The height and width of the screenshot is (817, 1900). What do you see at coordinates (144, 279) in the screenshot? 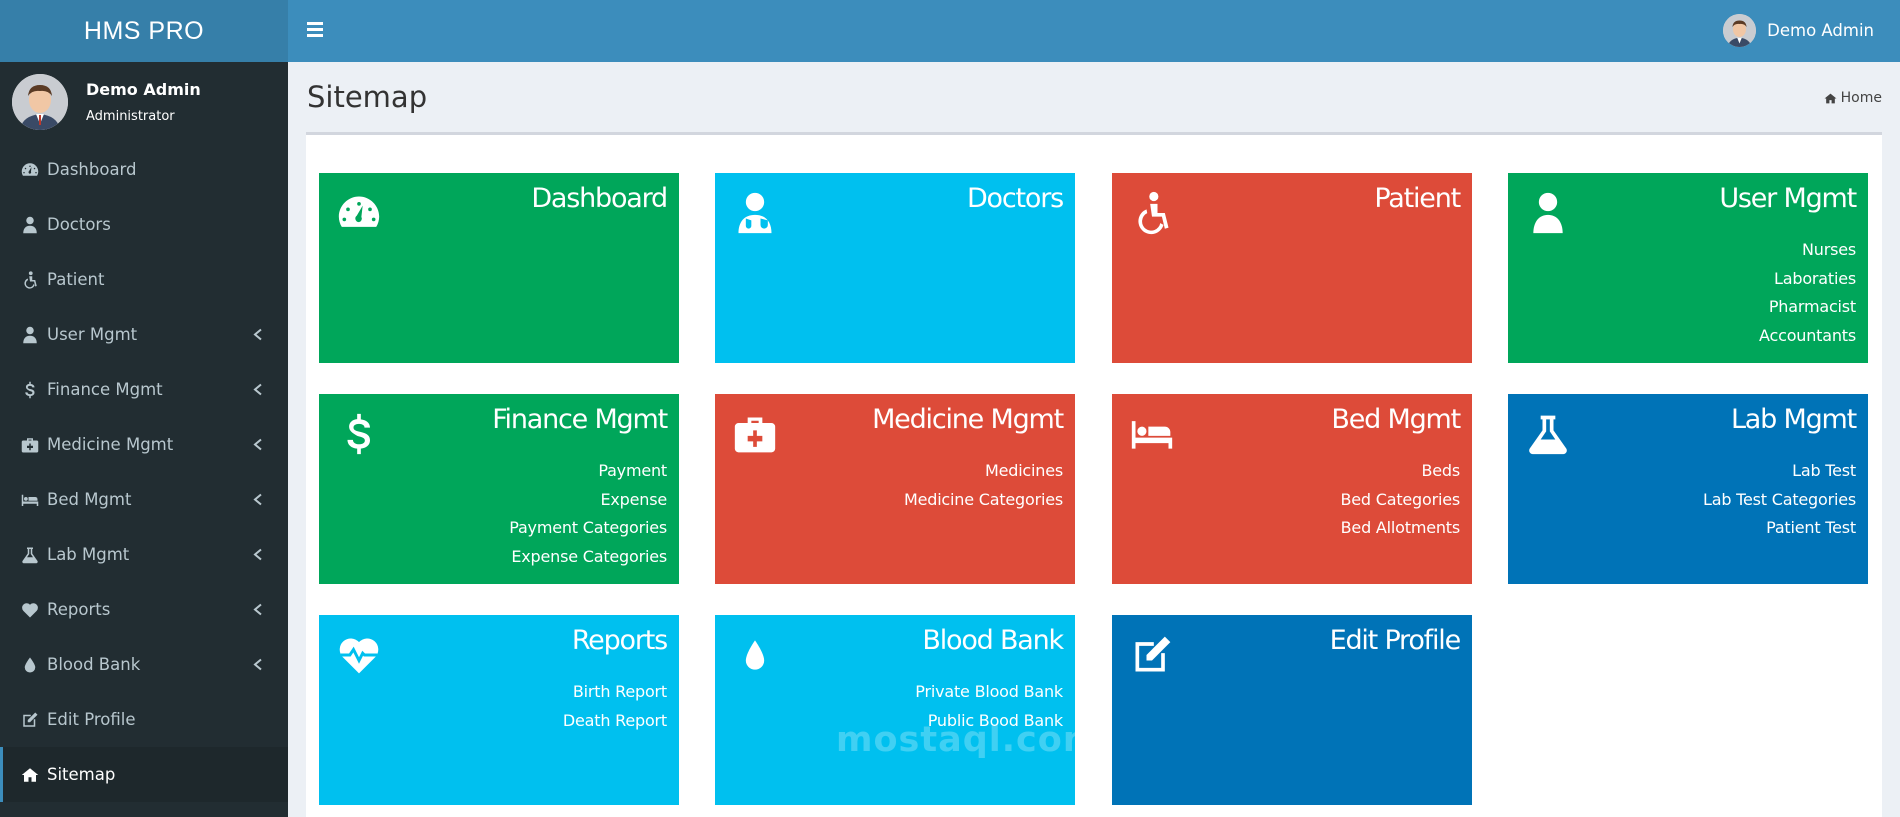
I see `sidebar-item-patient: Patient` at bounding box center [144, 279].